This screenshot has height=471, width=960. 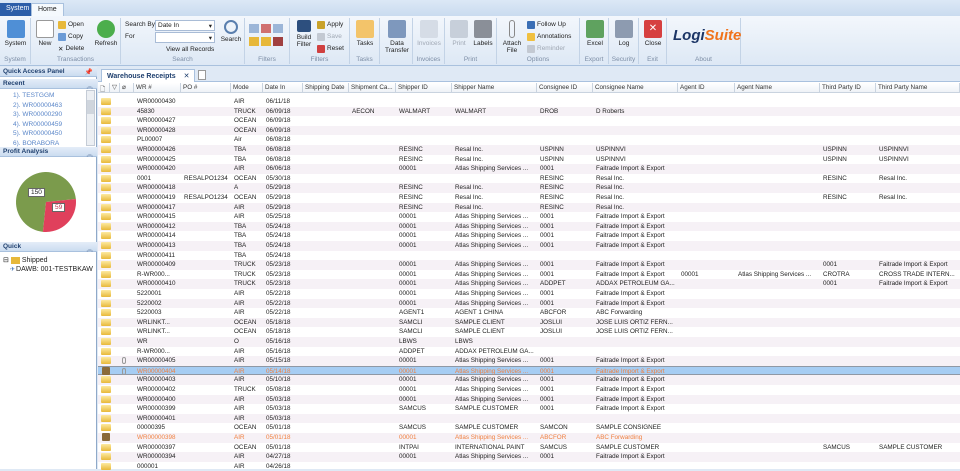 What do you see at coordinates (529, 102) in the screenshot?
I see `table-row: WR00000430 AIR 06/11/18` at bounding box center [529, 102].